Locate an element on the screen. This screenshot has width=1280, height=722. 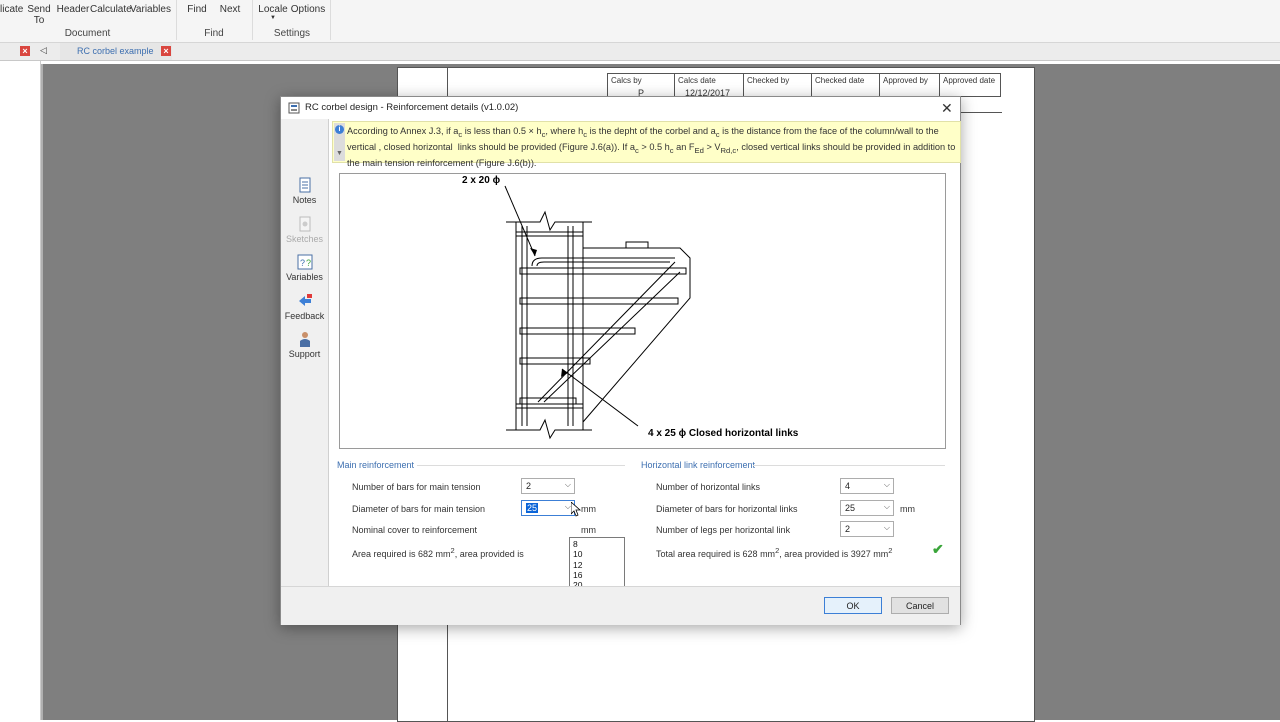
variables-icon: ?? is located at coordinates (304, 262).